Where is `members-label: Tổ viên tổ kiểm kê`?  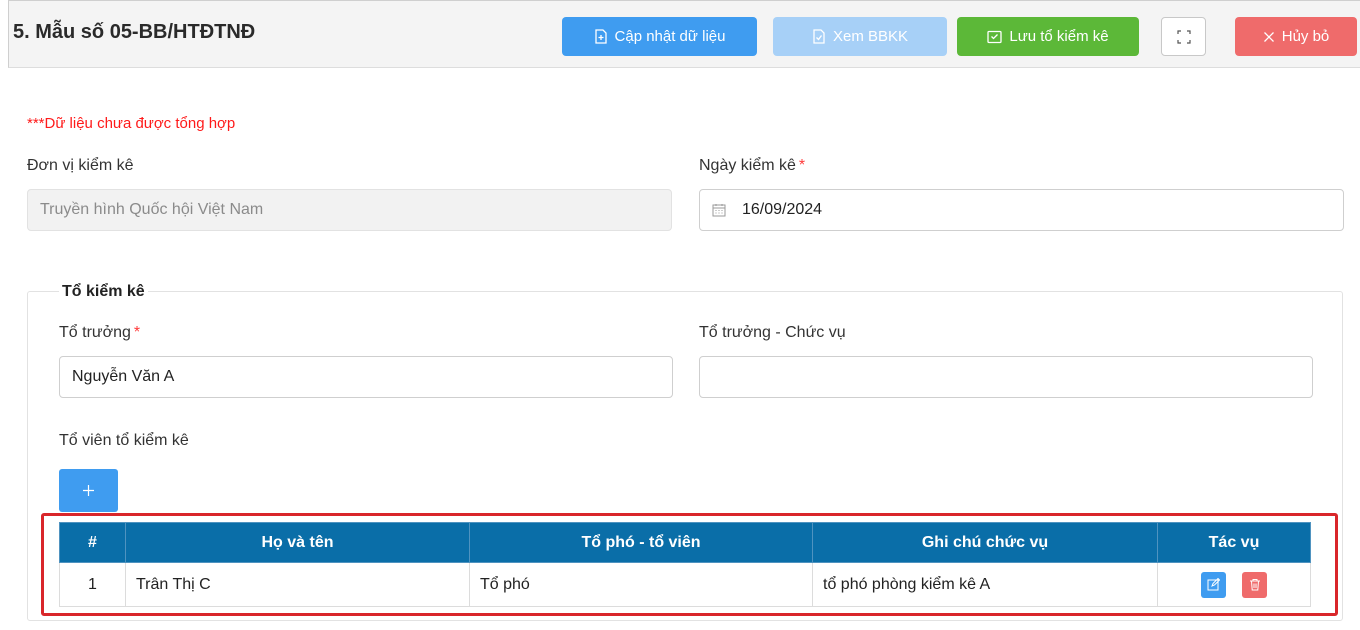
members-label: Tổ viên tổ kiểm kê is located at coordinates (124, 440).